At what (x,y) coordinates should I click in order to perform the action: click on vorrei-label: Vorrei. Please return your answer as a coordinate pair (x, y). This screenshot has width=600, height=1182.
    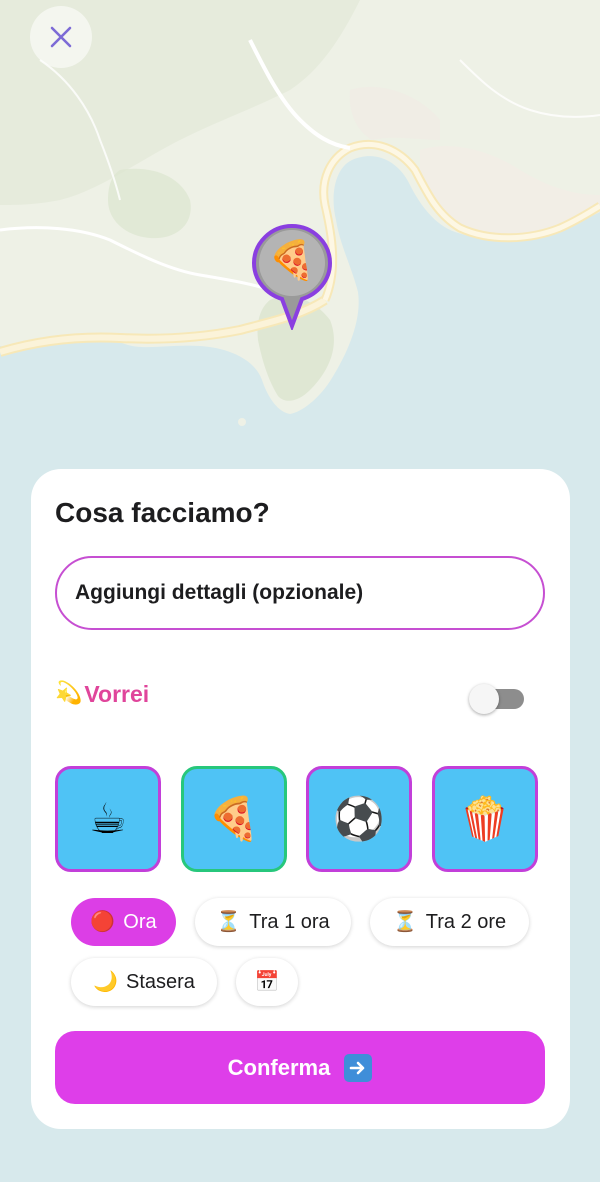
    Looking at the image, I should click on (117, 693).